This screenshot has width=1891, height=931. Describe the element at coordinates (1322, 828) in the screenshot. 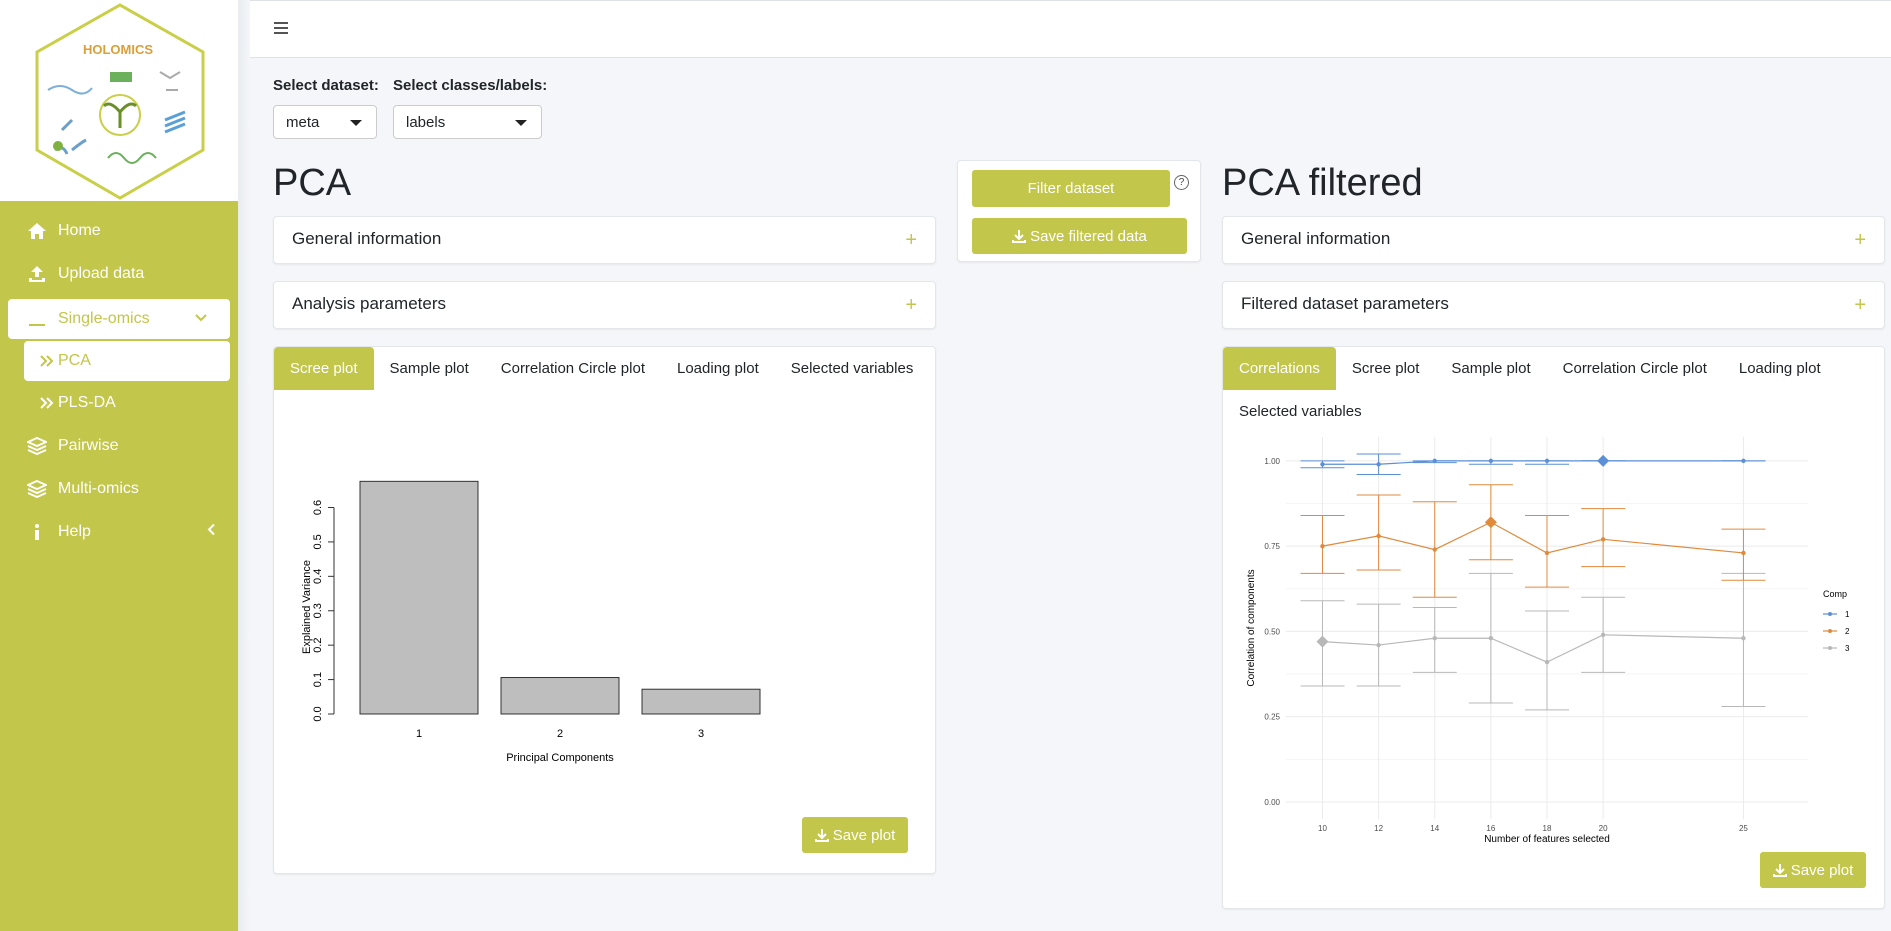

I see `x-tick-label: 10` at that location.